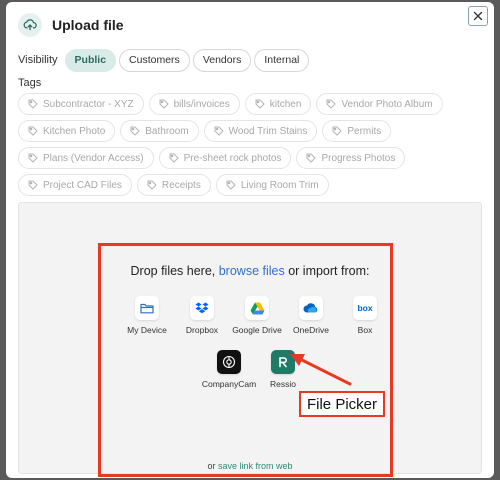 This screenshot has width=500, height=480. What do you see at coordinates (279, 185) in the screenshot?
I see `tag-label: Living Room Trim` at bounding box center [279, 185].